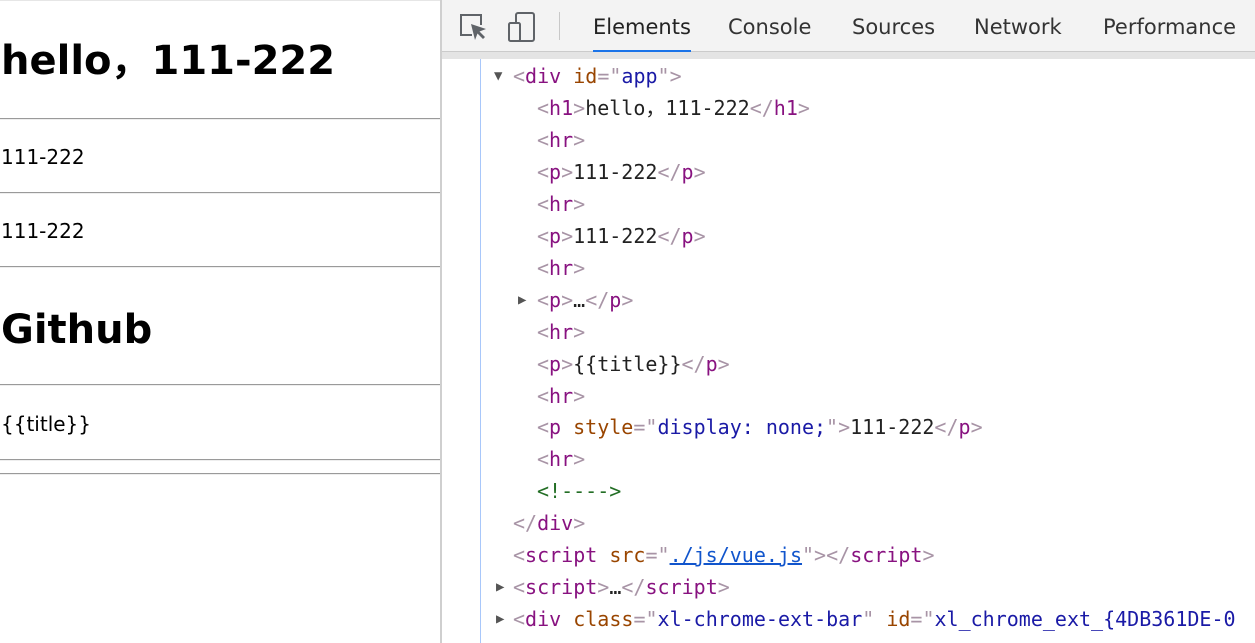 The width and height of the screenshot is (1255, 643). Describe the element at coordinates (603, 619) in the screenshot. I see `attr-name: class` at that location.